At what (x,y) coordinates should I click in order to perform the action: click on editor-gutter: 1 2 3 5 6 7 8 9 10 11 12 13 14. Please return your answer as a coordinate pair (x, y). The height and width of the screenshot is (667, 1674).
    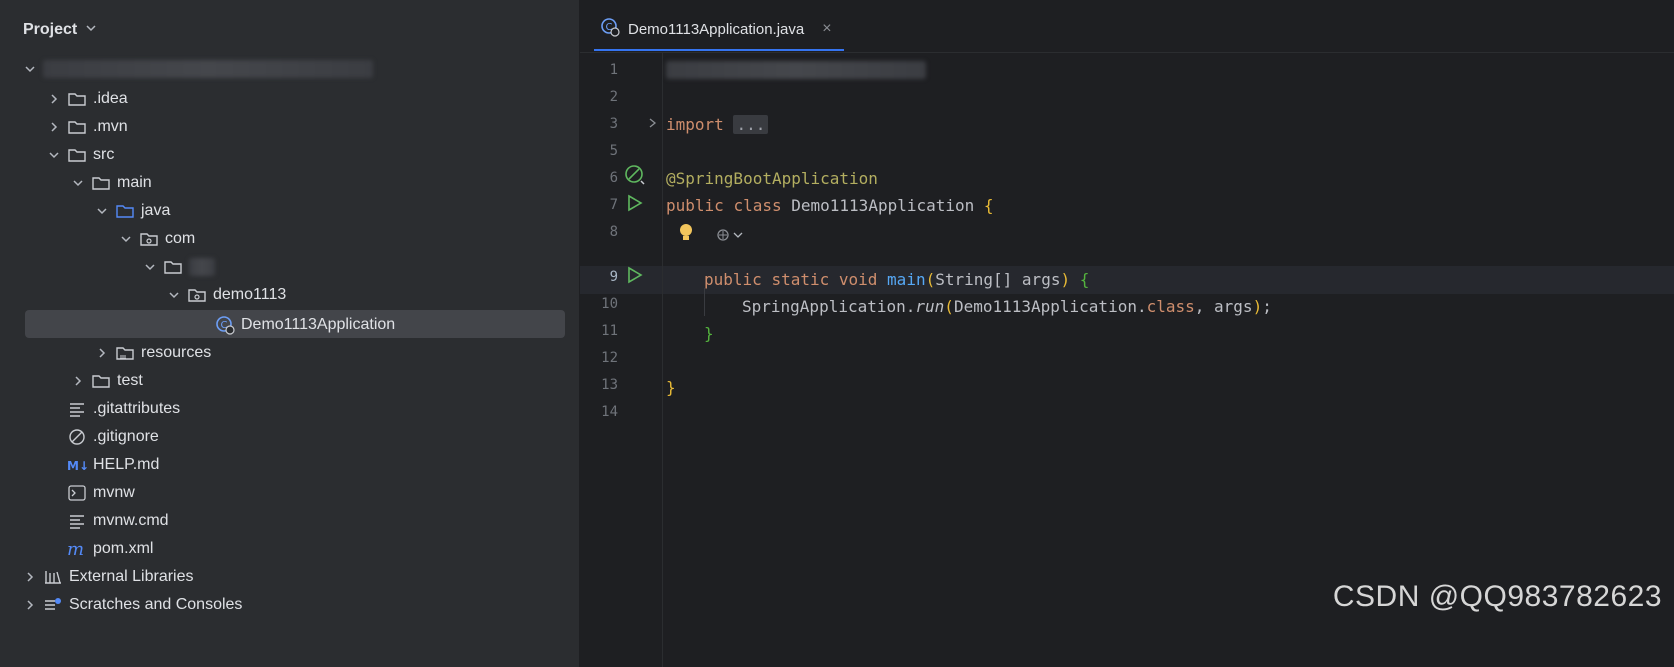
    Looking at the image, I should click on (621, 359).